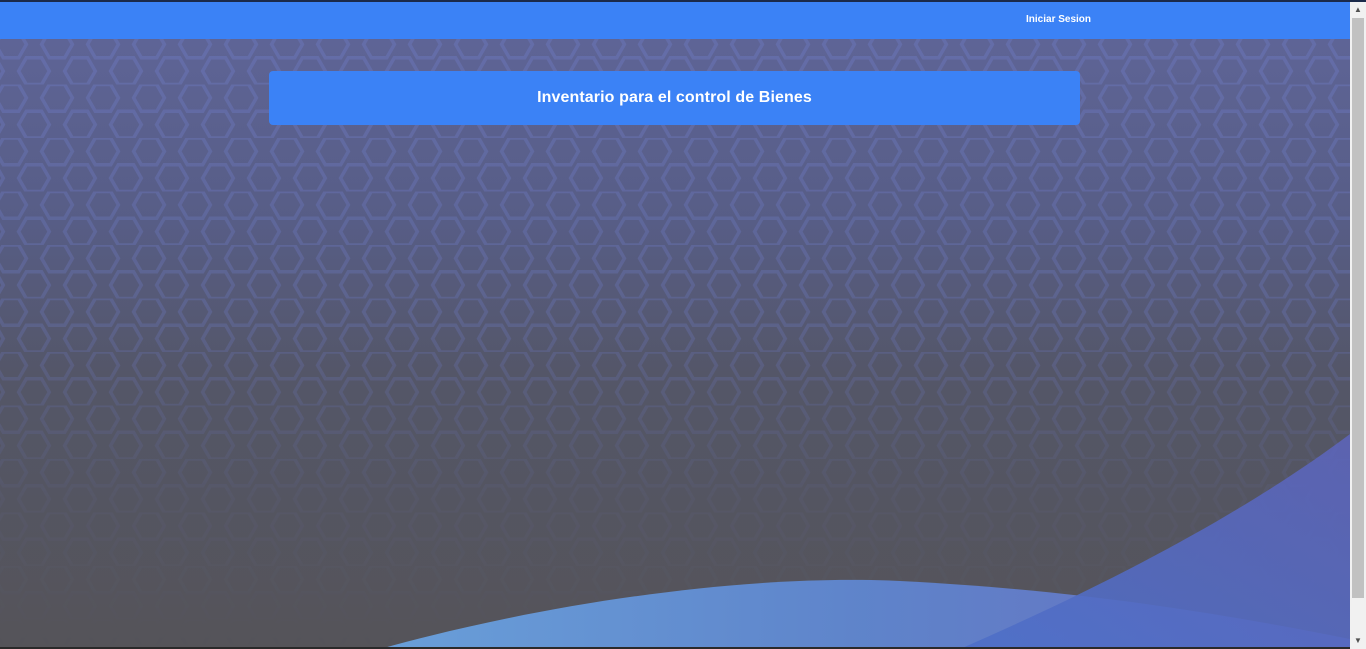  What do you see at coordinates (1358, 308) in the screenshot?
I see `scrollbar-thumb` at bounding box center [1358, 308].